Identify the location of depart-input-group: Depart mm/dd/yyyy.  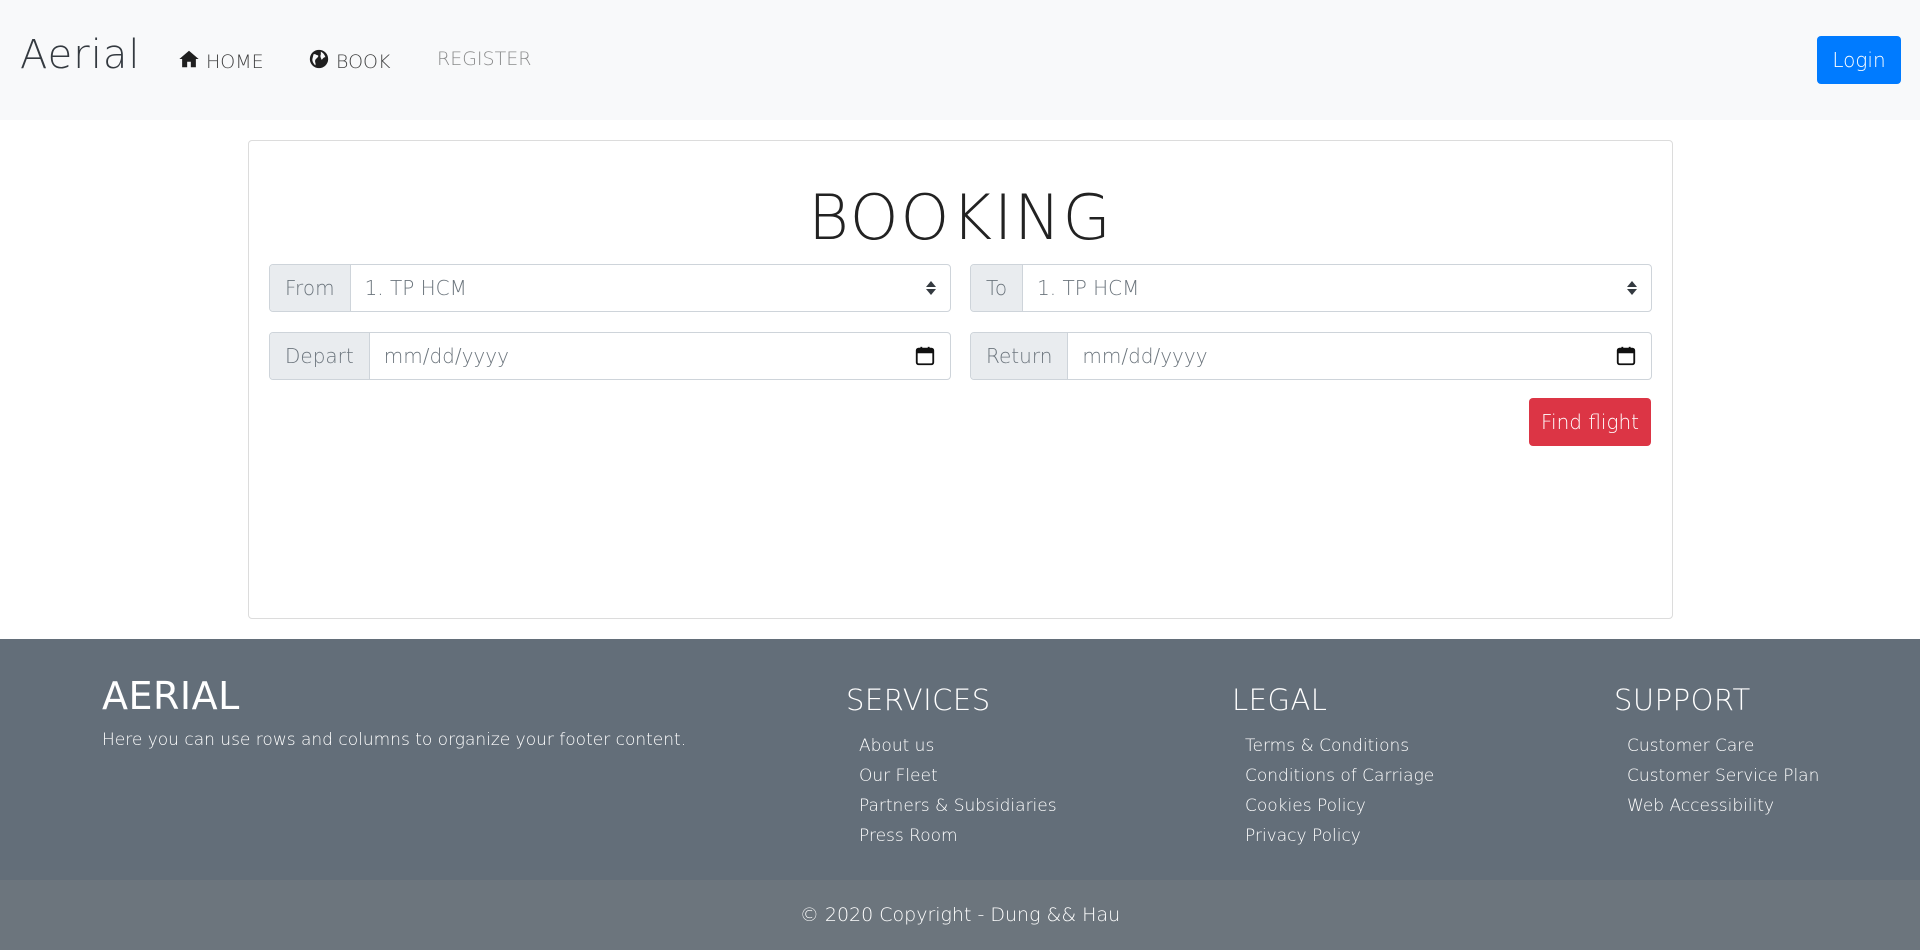
(610, 356).